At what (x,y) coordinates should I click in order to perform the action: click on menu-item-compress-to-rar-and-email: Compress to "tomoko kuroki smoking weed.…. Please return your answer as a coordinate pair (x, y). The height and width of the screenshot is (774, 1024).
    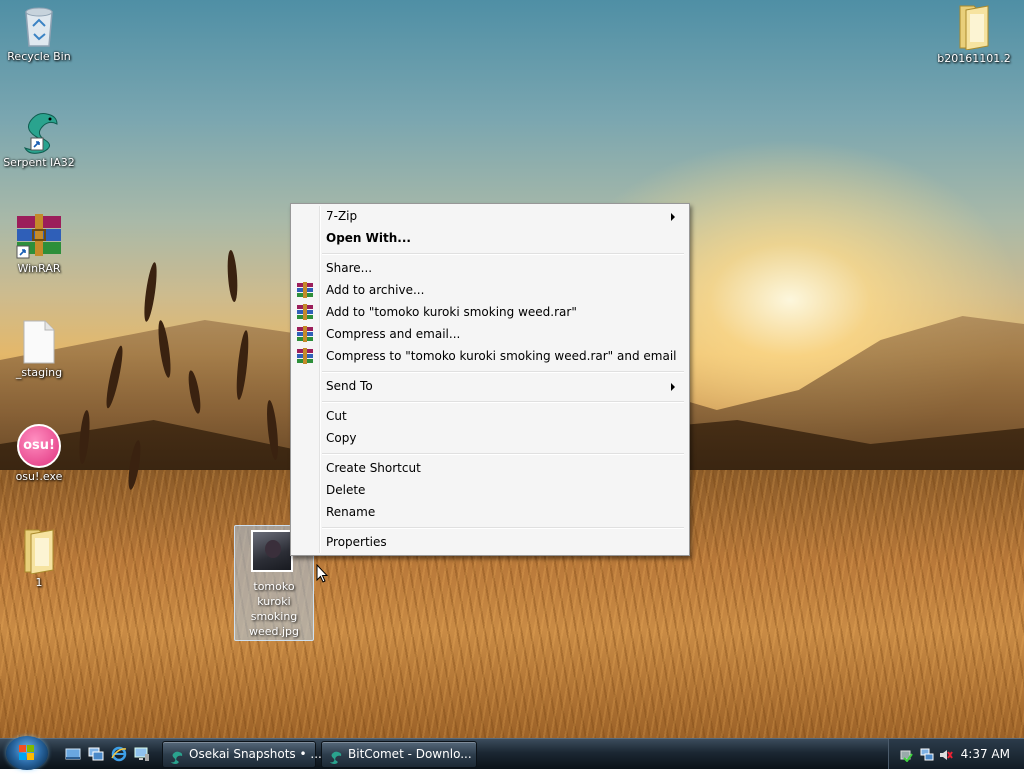
    Looking at the image, I should click on (489, 356).